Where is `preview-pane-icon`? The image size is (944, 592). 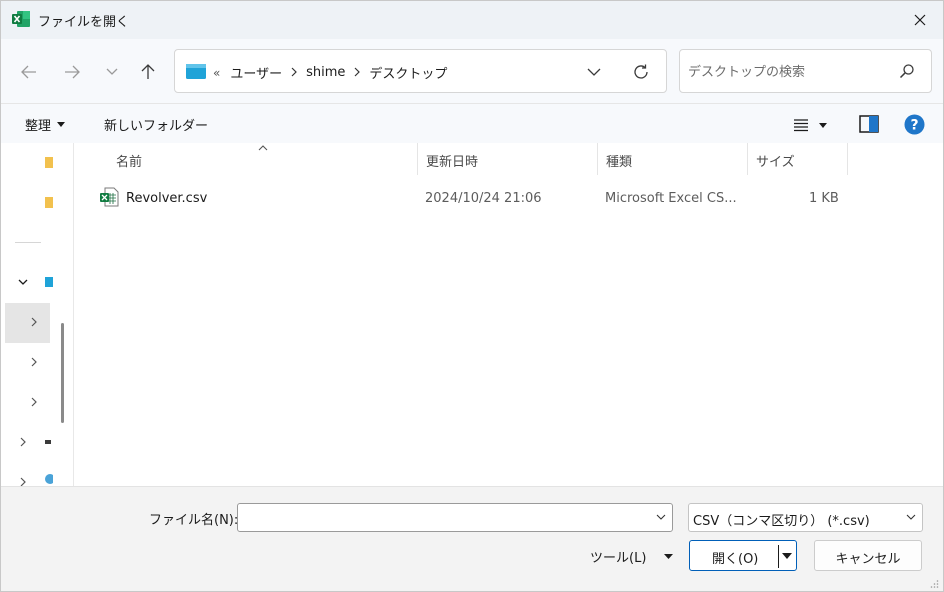
preview-pane-icon is located at coordinates (869, 124).